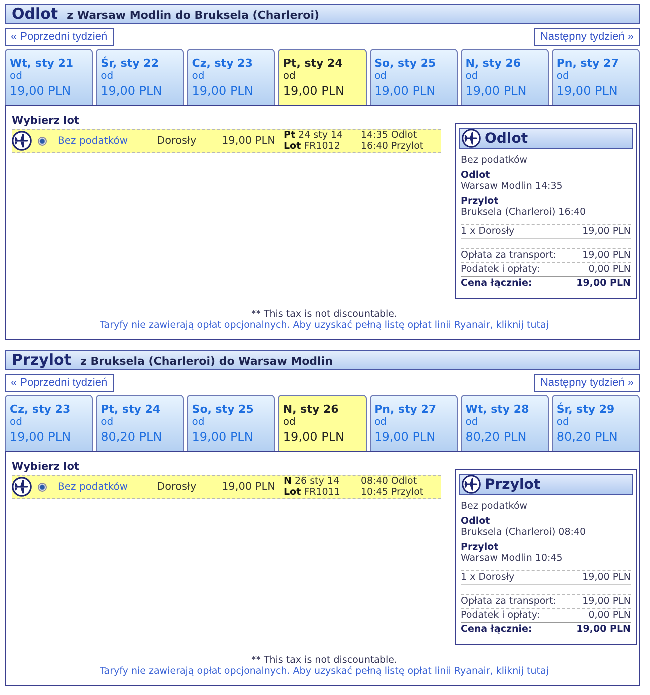  What do you see at coordinates (512, 186) in the screenshot?
I see `departure-info: Warsaw Modlin 14:35` at bounding box center [512, 186].